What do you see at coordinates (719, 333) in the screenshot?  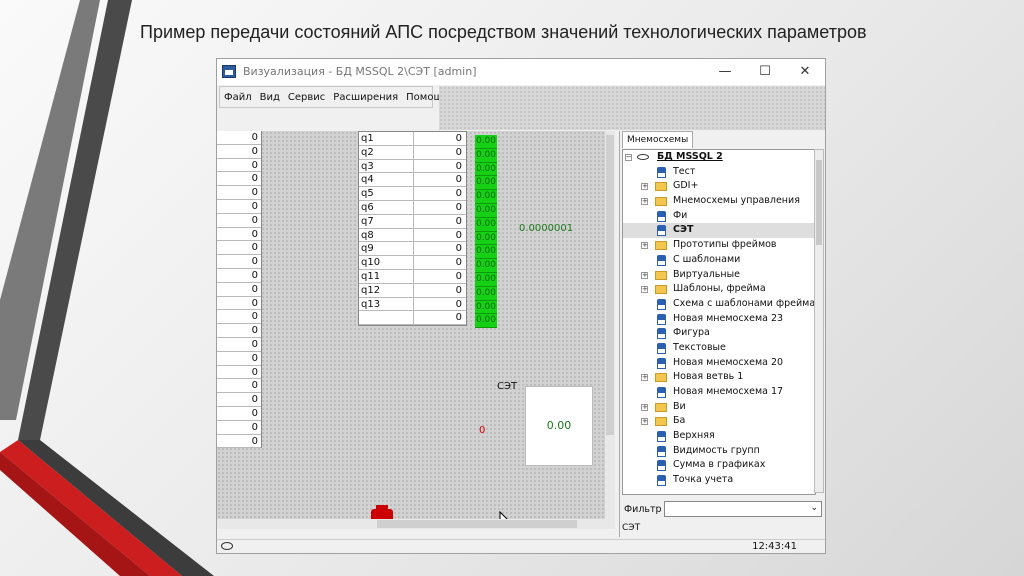 I see `tree-item: Фигура` at bounding box center [719, 333].